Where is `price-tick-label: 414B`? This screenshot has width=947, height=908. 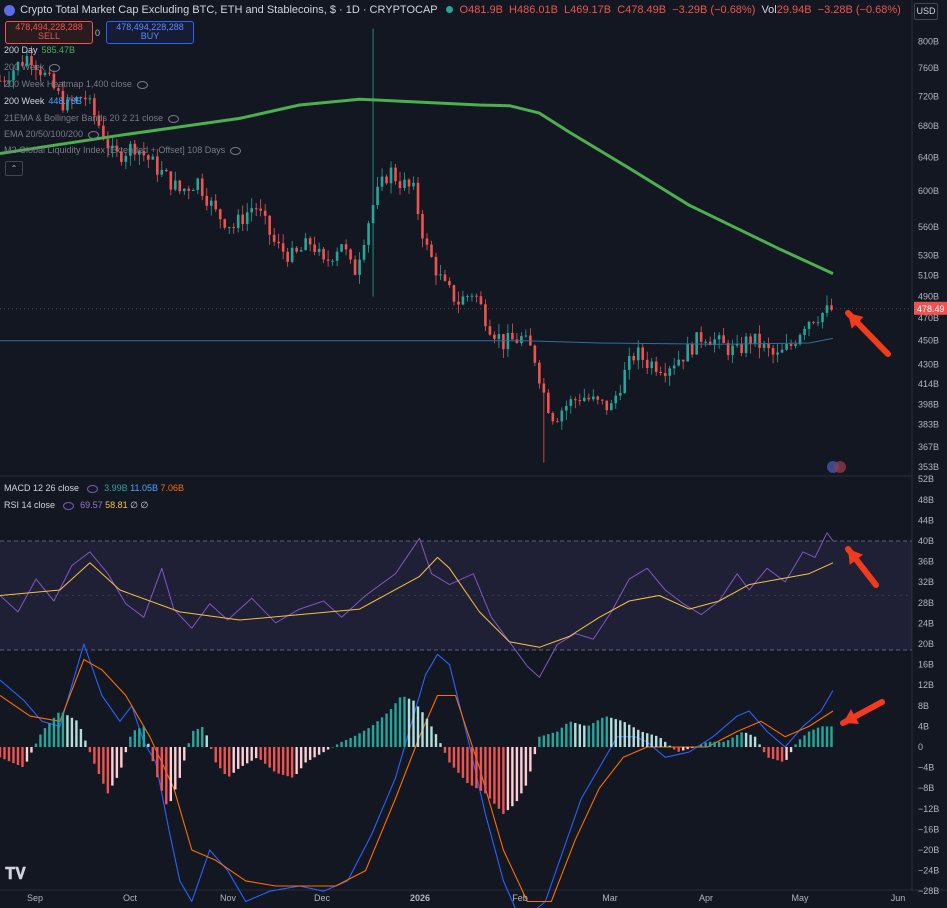 price-tick-label: 414B is located at coordinates (928, 384).